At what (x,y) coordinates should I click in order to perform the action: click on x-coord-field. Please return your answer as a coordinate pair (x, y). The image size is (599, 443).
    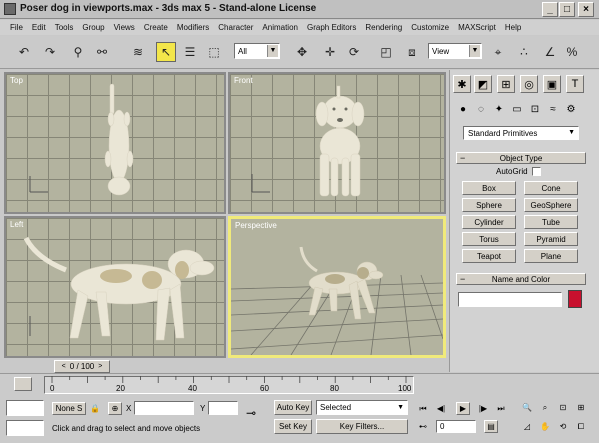
    Looking at the image, I should click on (164, 408).